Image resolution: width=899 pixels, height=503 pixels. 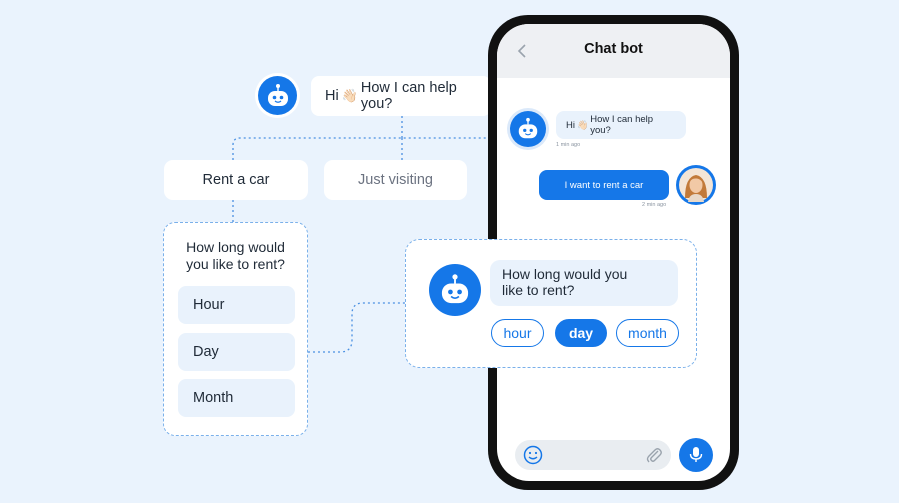 I want to click on rent-a-car-option: Rent a car, so click(x=236, y=180).